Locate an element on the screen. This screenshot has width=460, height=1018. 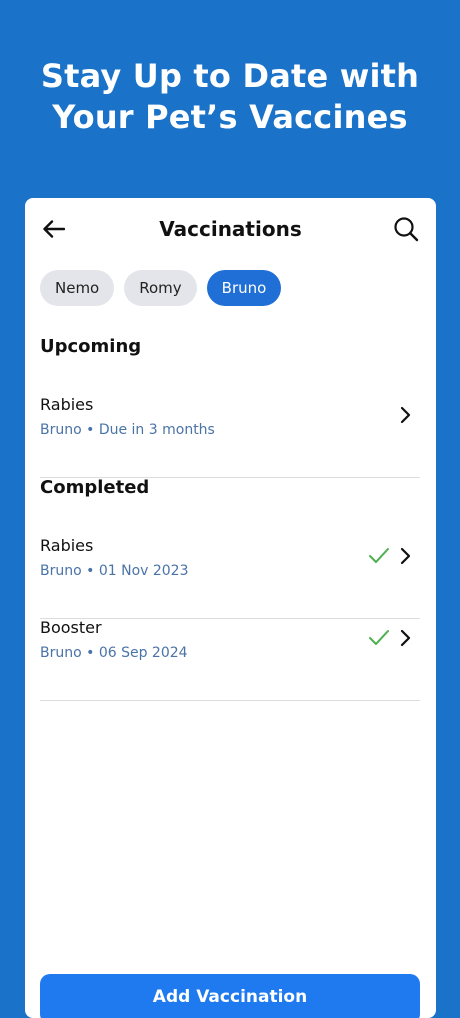
pet-chip-romy: Romy is located at coordinates (160, 288).